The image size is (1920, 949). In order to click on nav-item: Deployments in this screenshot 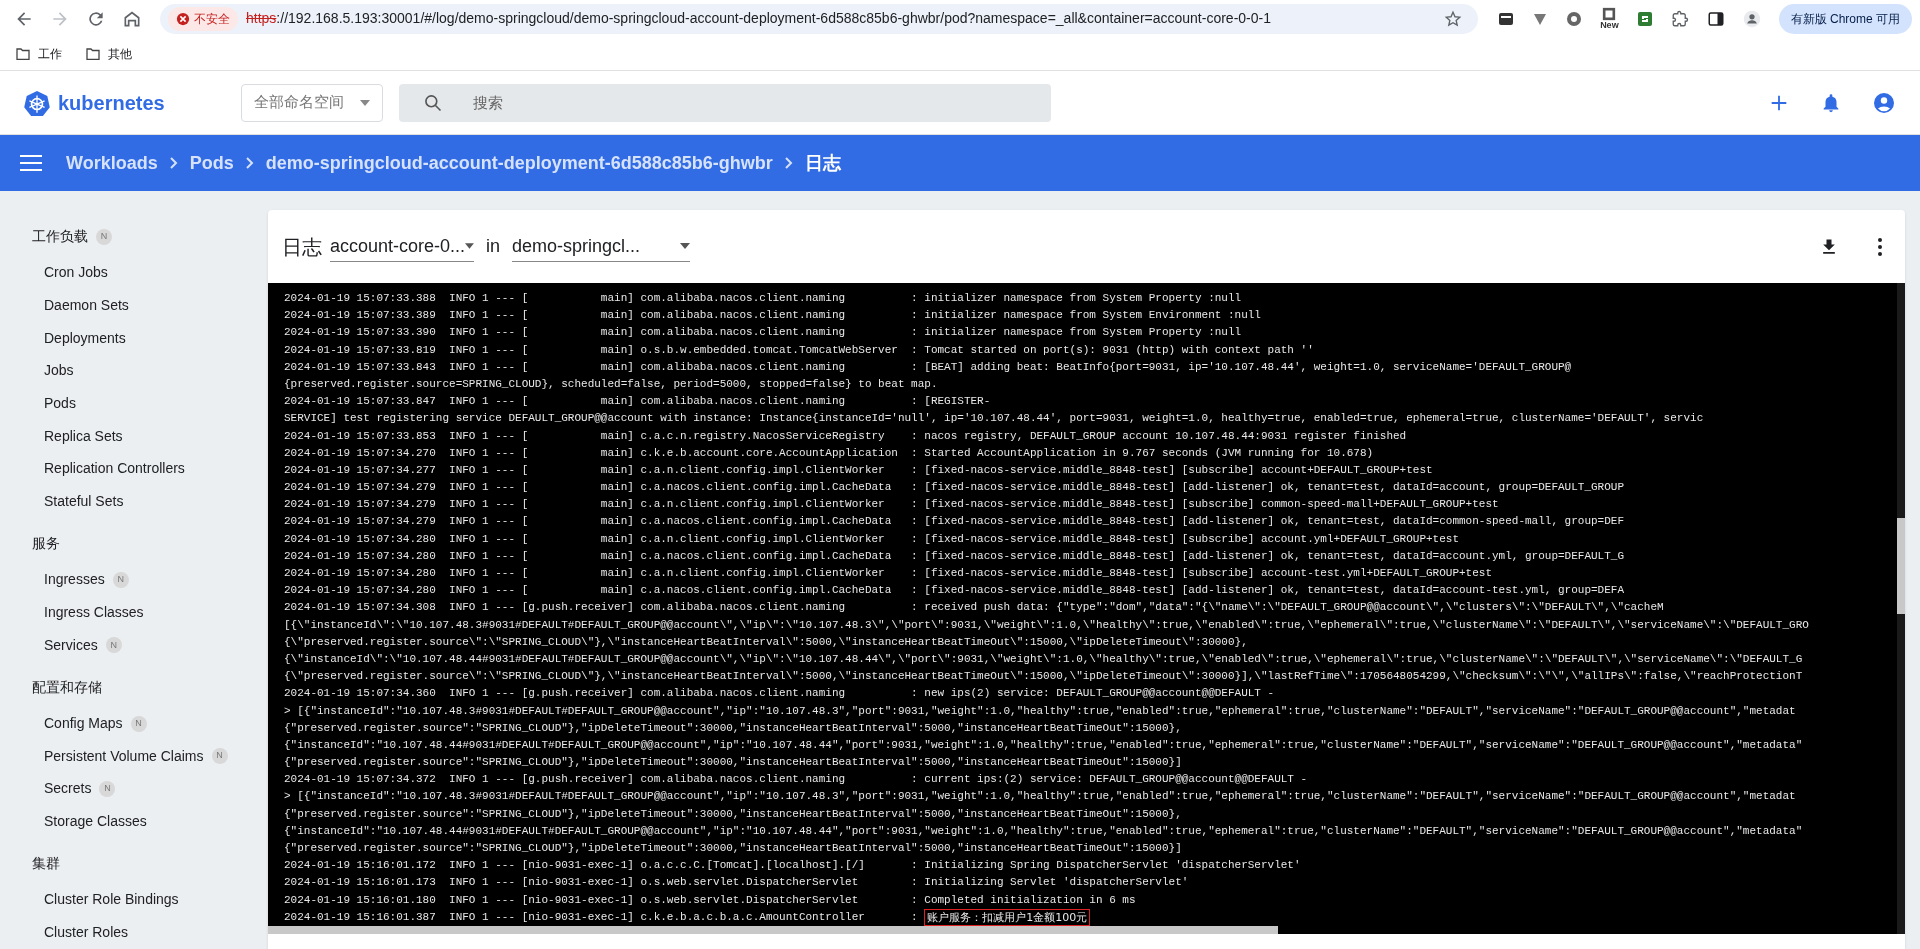, I will do `click(85, 338)`.